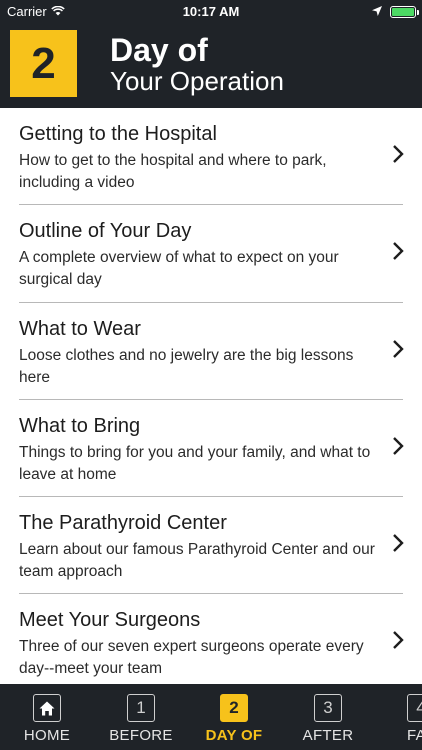  I want to click on page-header: 2 Day of Your Operation, so click(211, 65).